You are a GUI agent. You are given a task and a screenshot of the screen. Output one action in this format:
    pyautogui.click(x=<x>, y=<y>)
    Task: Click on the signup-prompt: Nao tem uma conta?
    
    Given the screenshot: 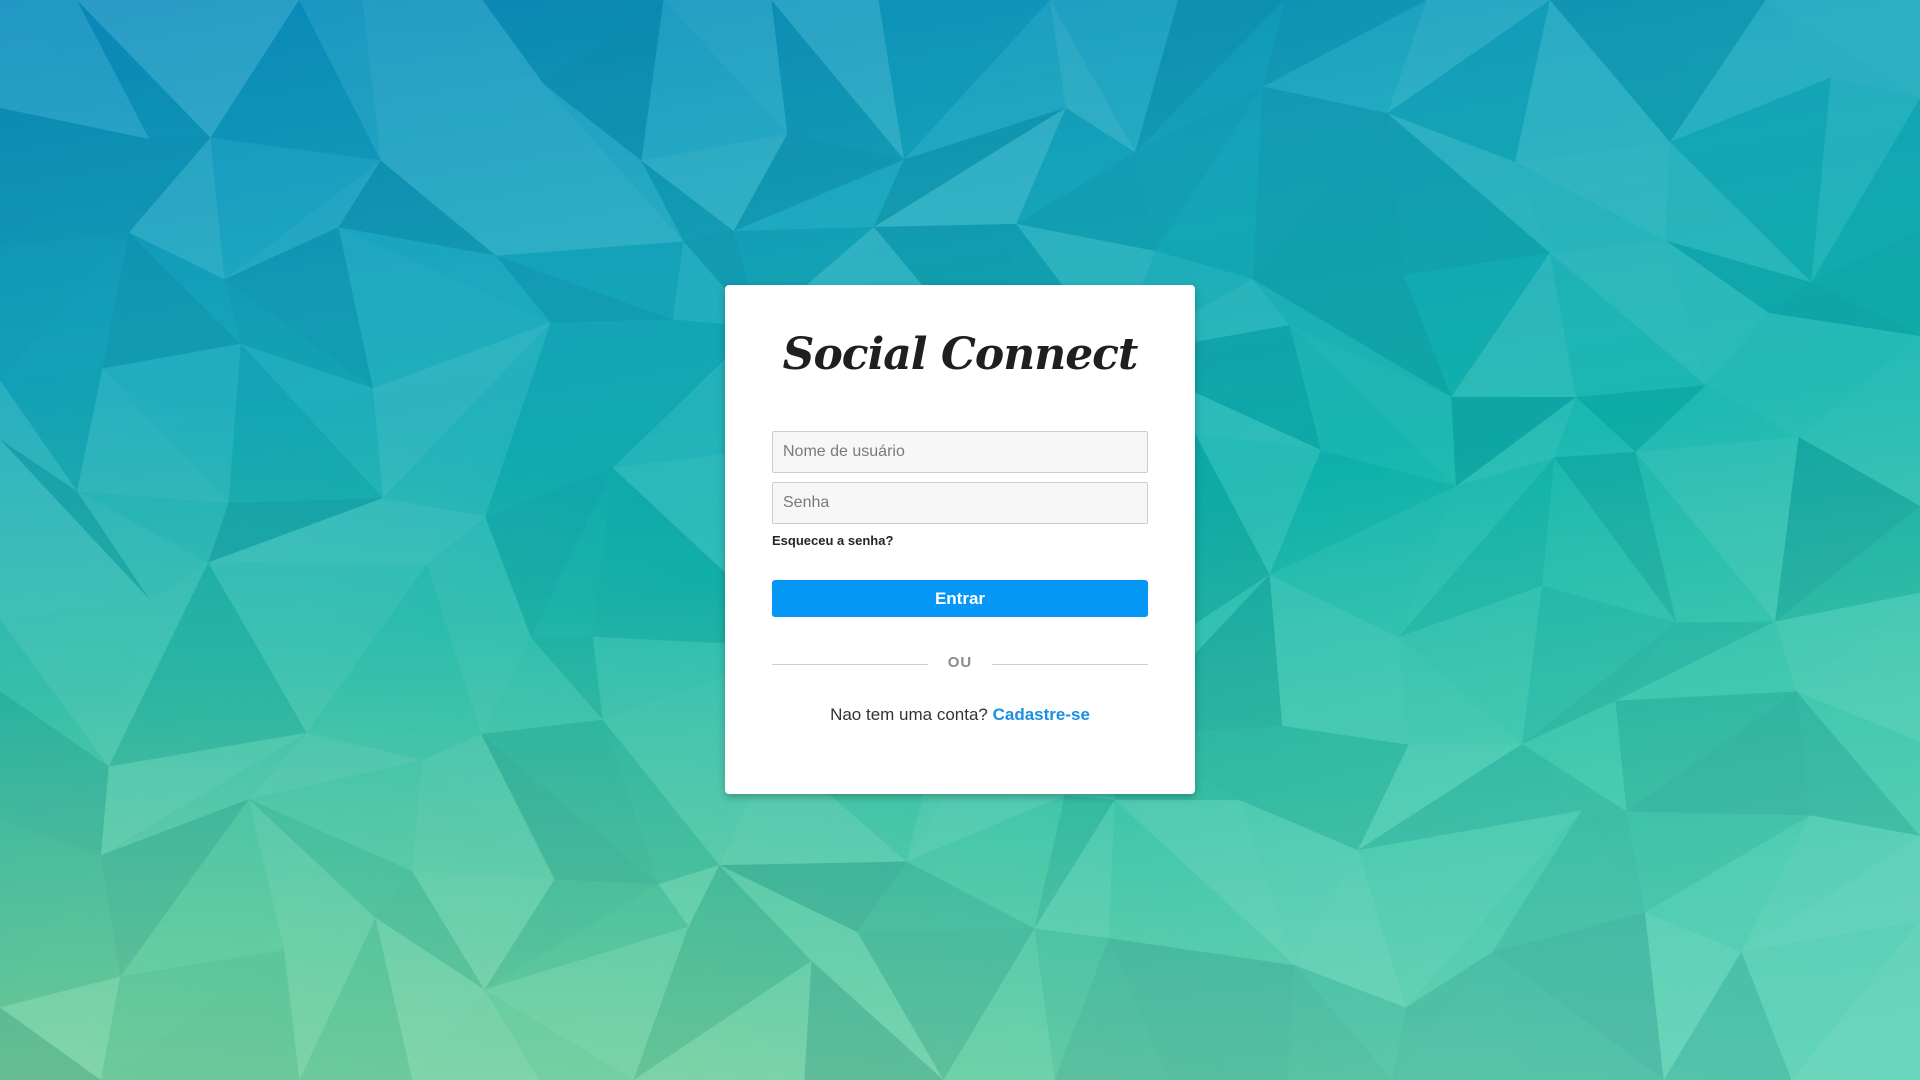 What is the action you would take?
    pyautogui.click(x=909, y=714)
    